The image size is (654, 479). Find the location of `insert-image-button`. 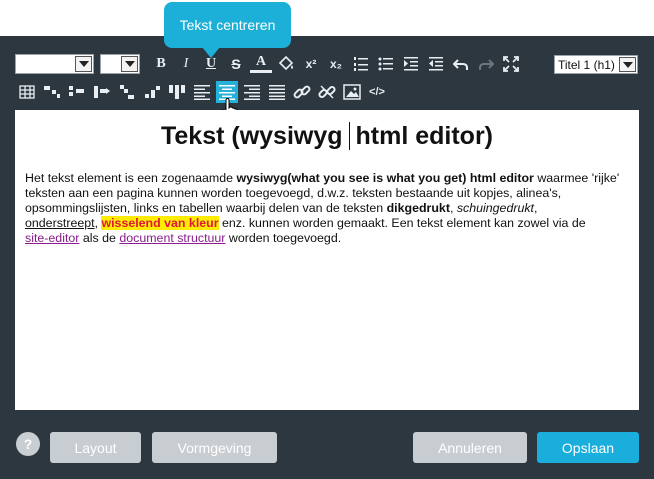

insert-image-button is located at coordinates (352, 92).